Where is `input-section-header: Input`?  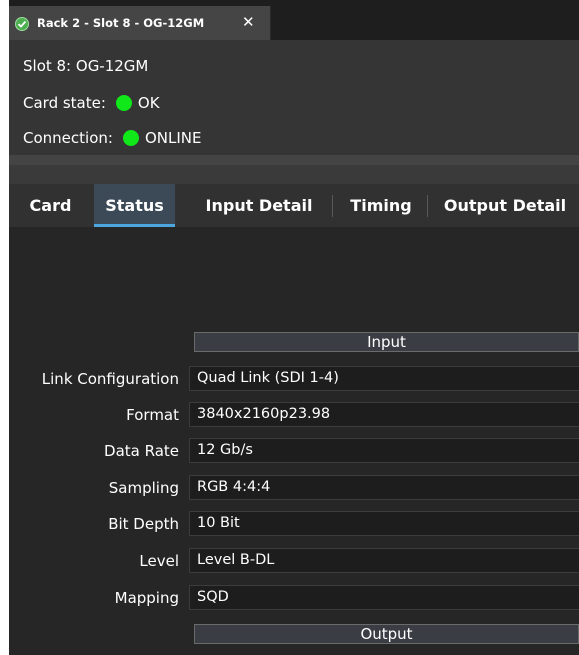 input-section-header: Input is located at coordinates (386, 342).